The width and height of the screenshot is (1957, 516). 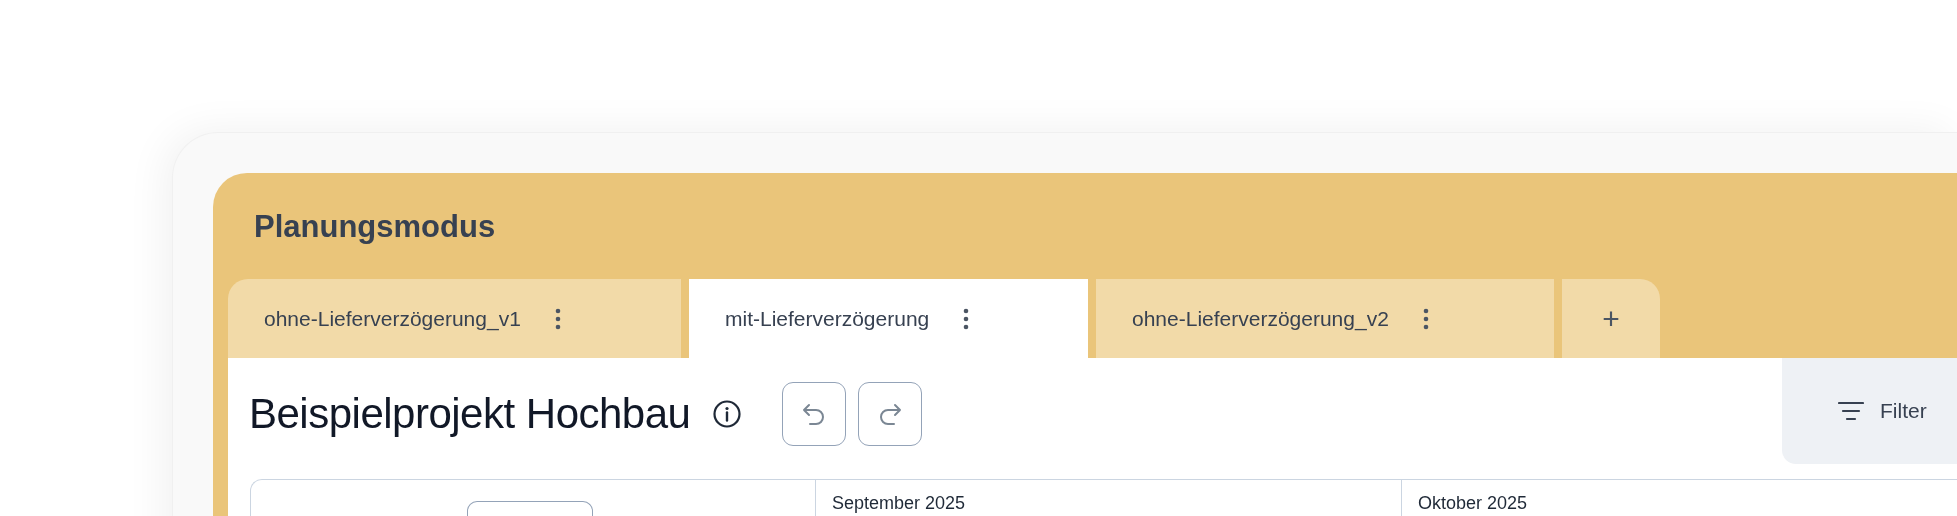 I want to click on month-heading: Oktober 2025, so click(x=1473, y=503).